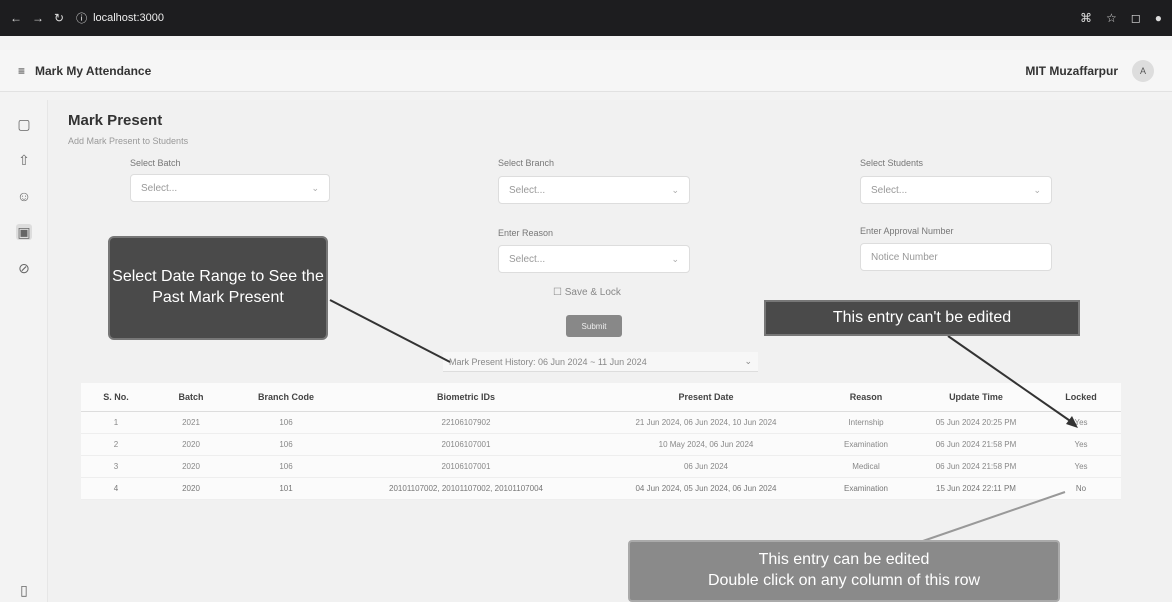 The image size is (1172, 602). I want to click on cell: 2, so click(116, 444).